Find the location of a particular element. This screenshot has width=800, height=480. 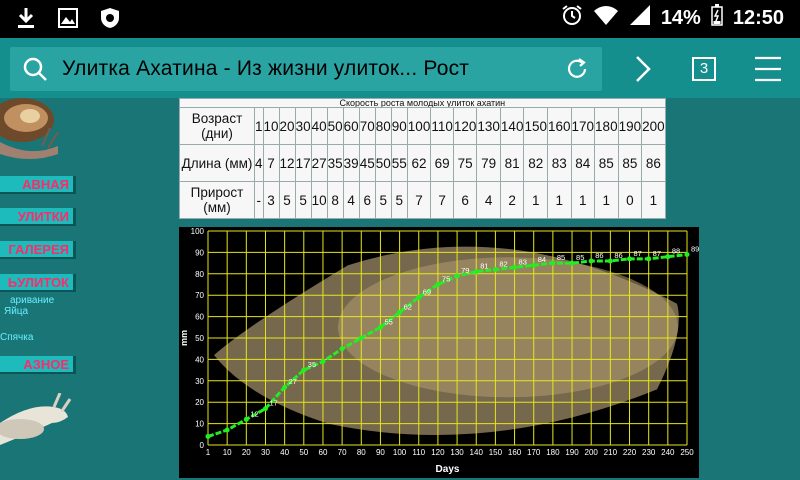

nav-misc: АЗНОЕ is located at coordinates (38, 365).